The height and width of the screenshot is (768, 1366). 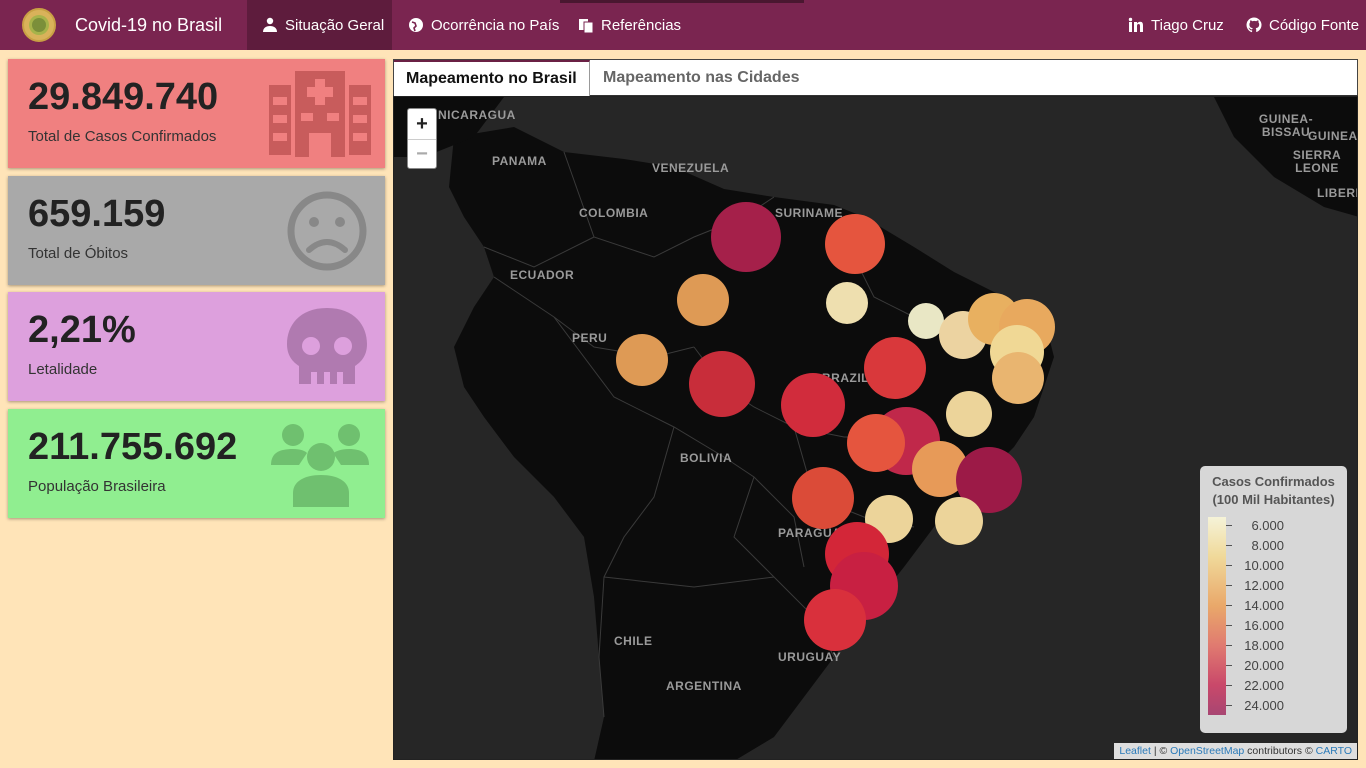 I want to click on confirmed-cases-box: 29.849.740 Total de Casos Confirmados, so click(x=196, y=113).